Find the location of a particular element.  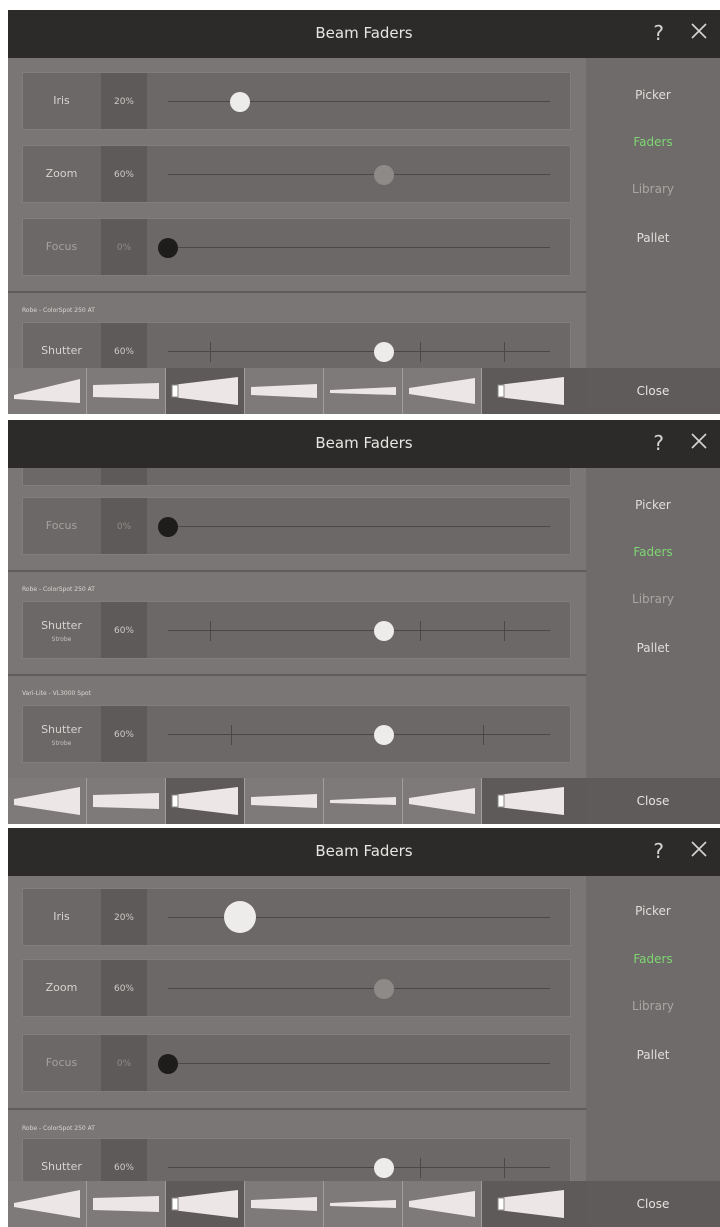

fixture-label: Robe - ColorSpot 250 AT is located at coordinates (58, 1128).